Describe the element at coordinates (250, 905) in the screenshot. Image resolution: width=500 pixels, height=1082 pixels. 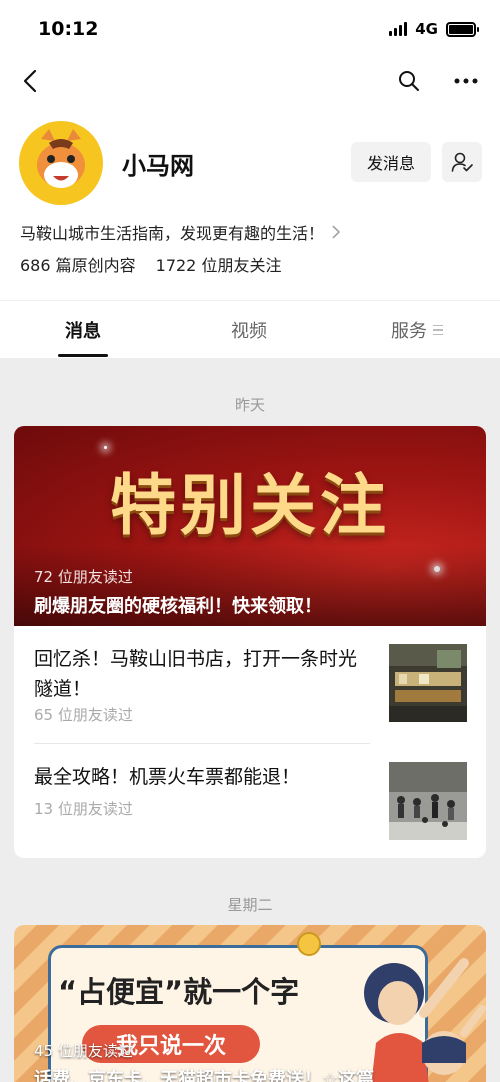
I see `date-label: 星期二` at that location.